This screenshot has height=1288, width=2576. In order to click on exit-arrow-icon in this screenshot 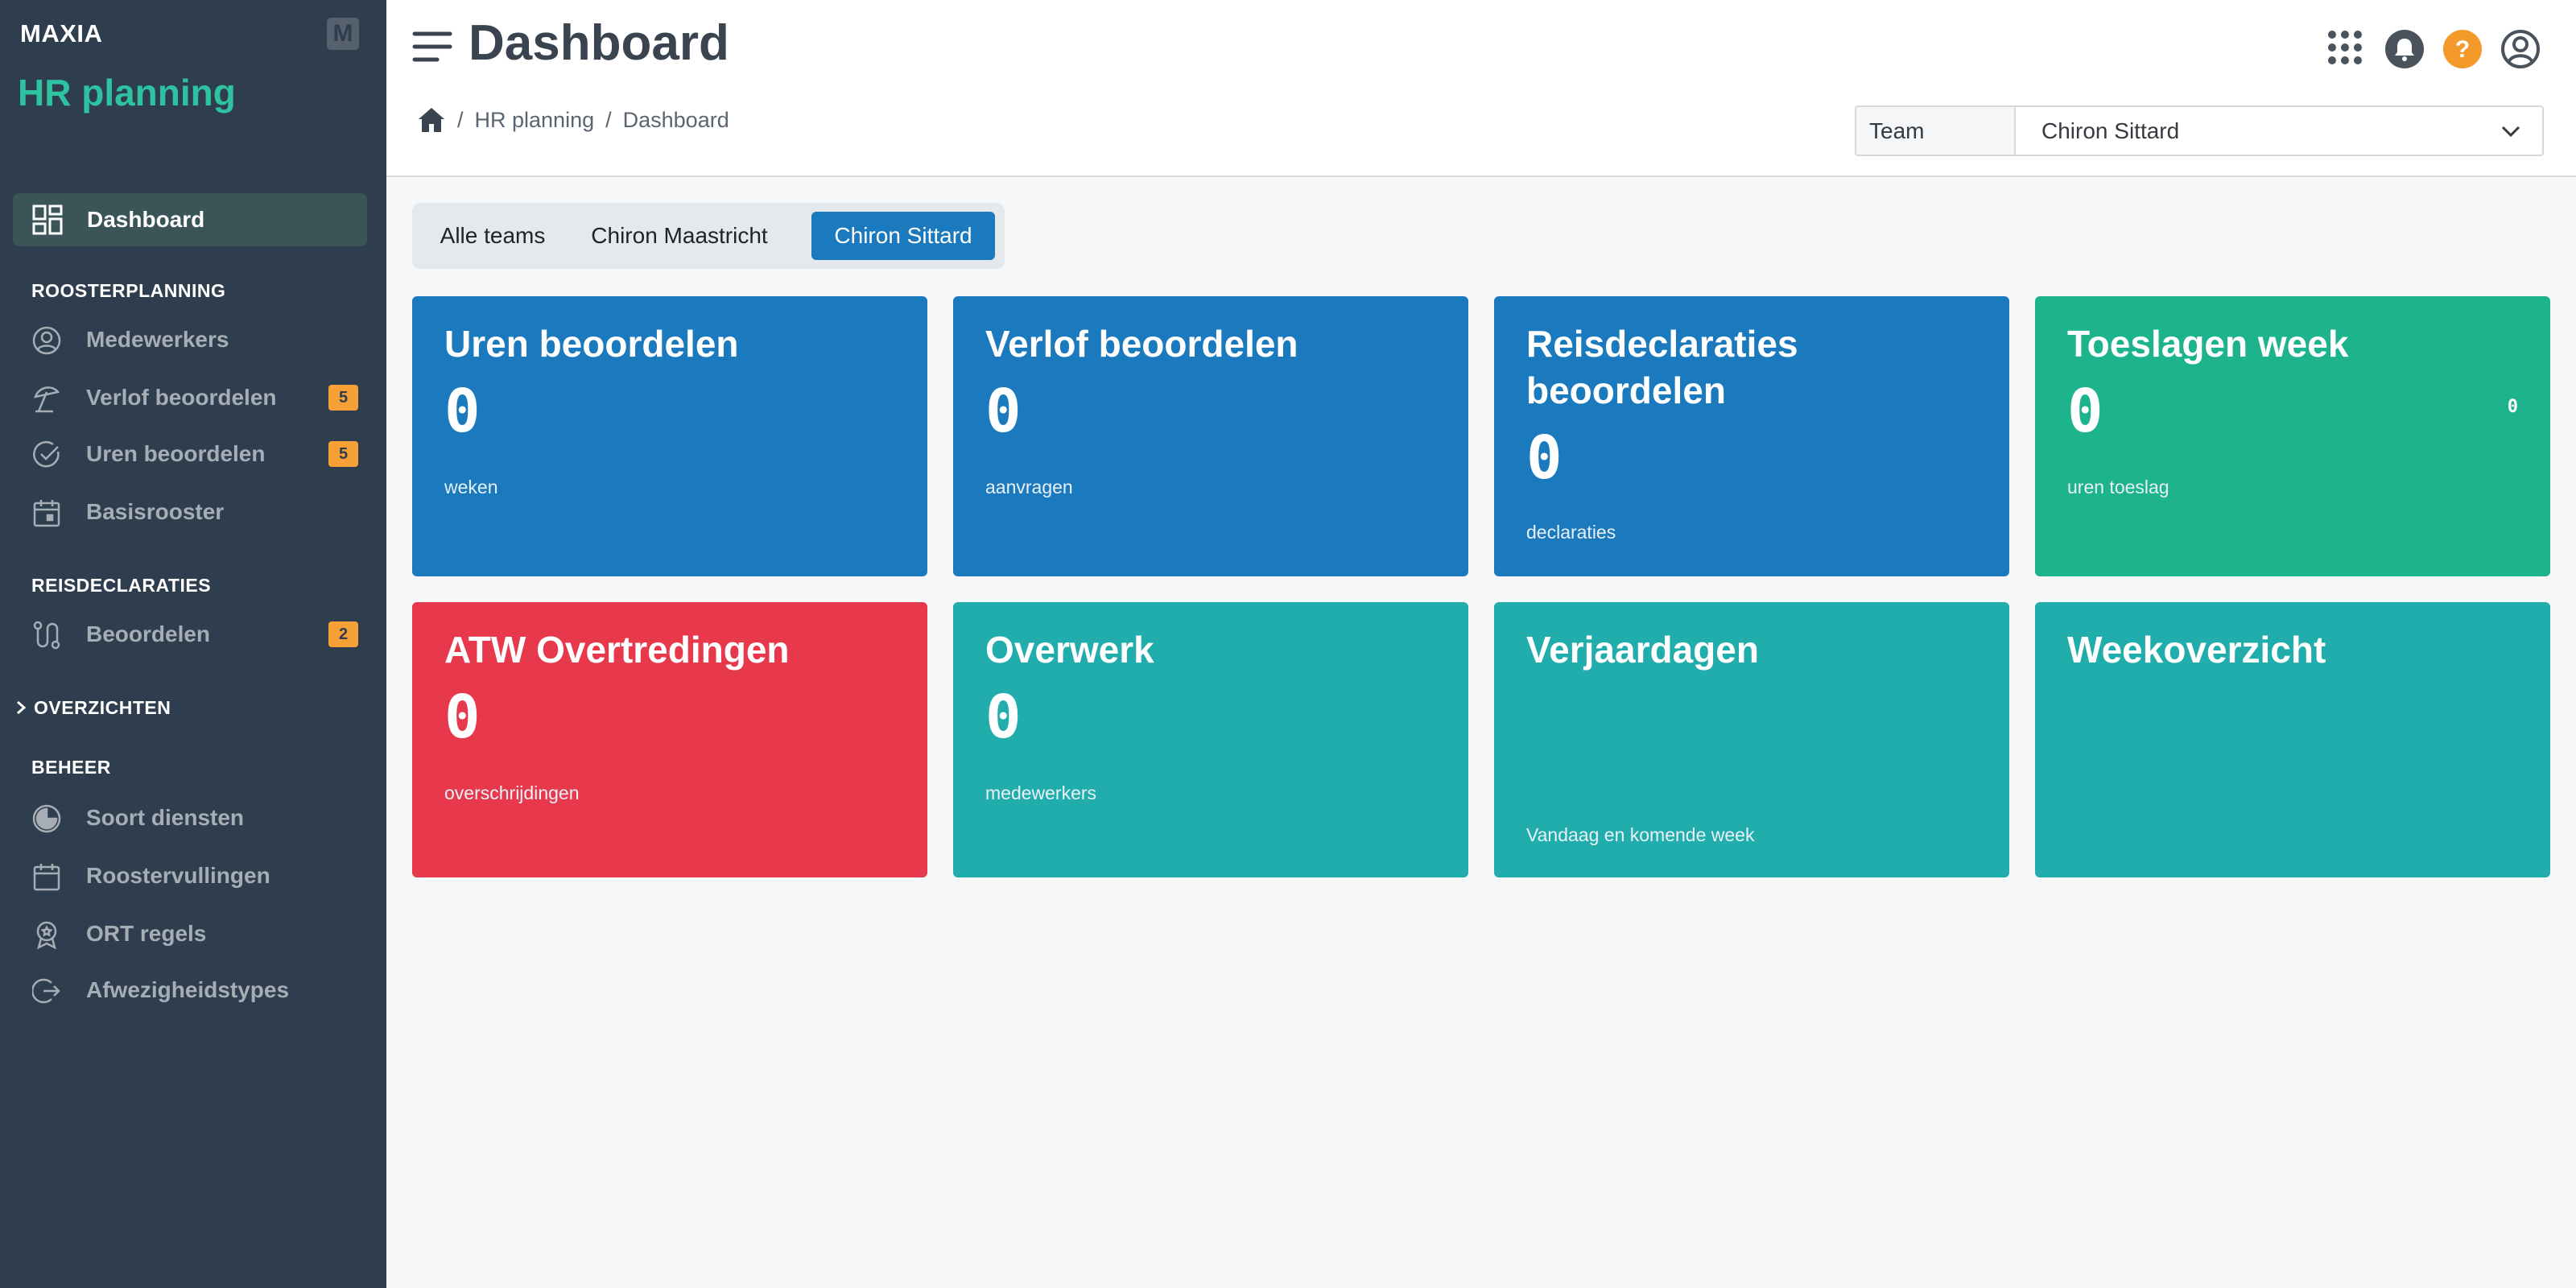, I will do `click(46, 991)`.